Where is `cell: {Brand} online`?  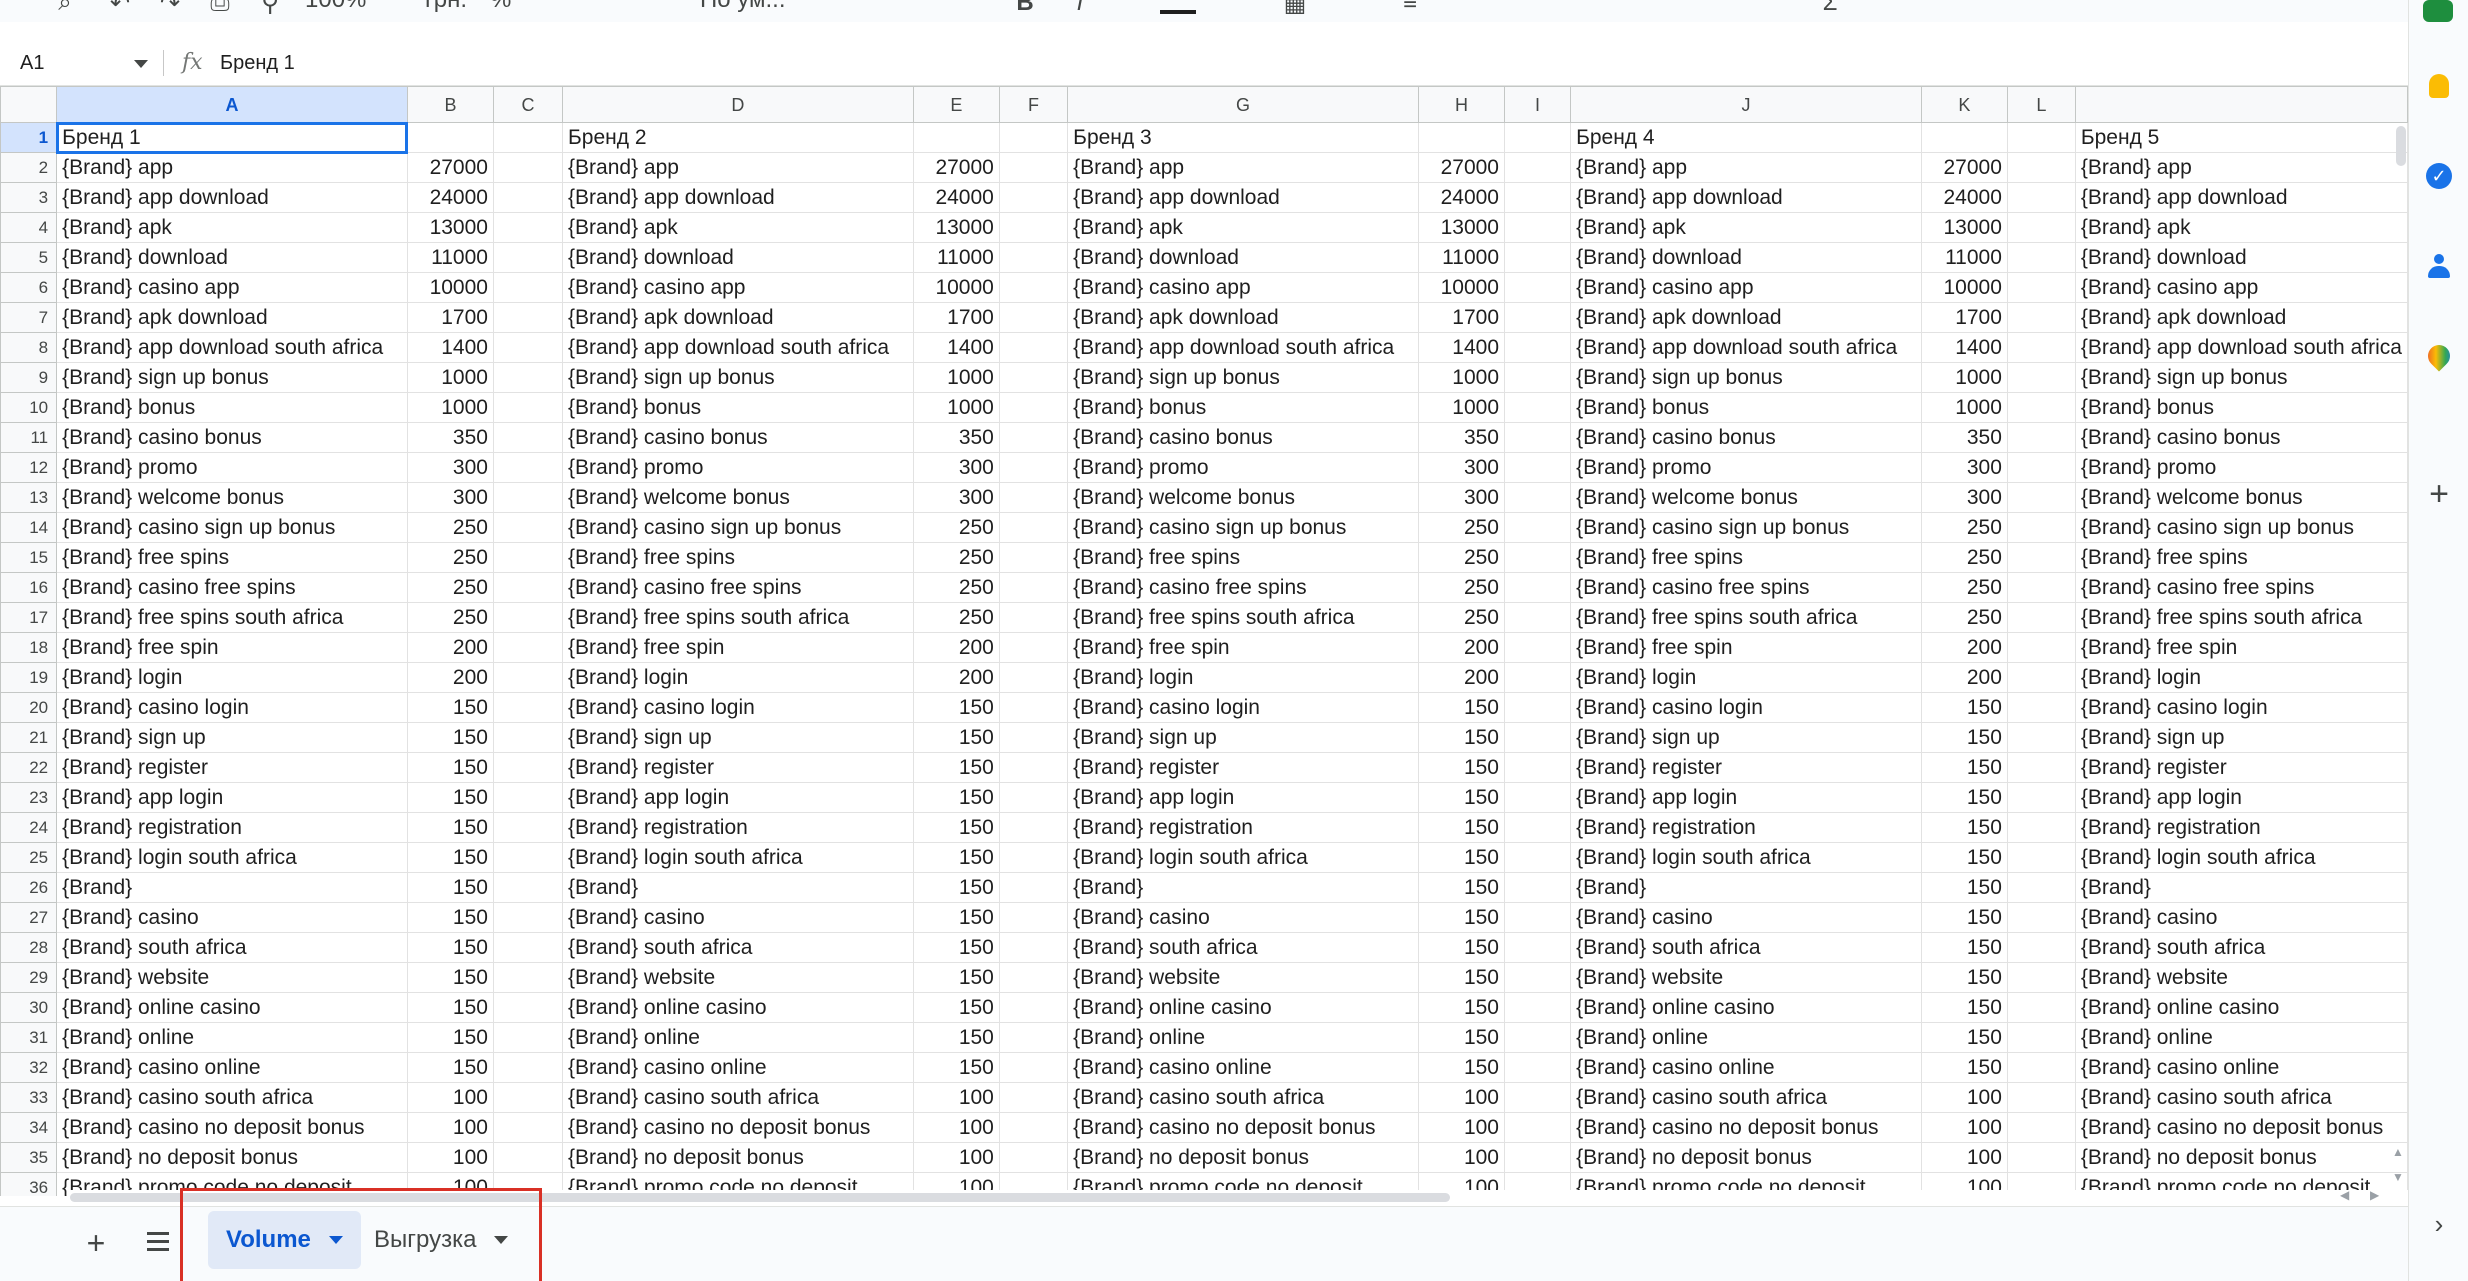
cell: {Brand} online is located at coordinates (1243, 1037).